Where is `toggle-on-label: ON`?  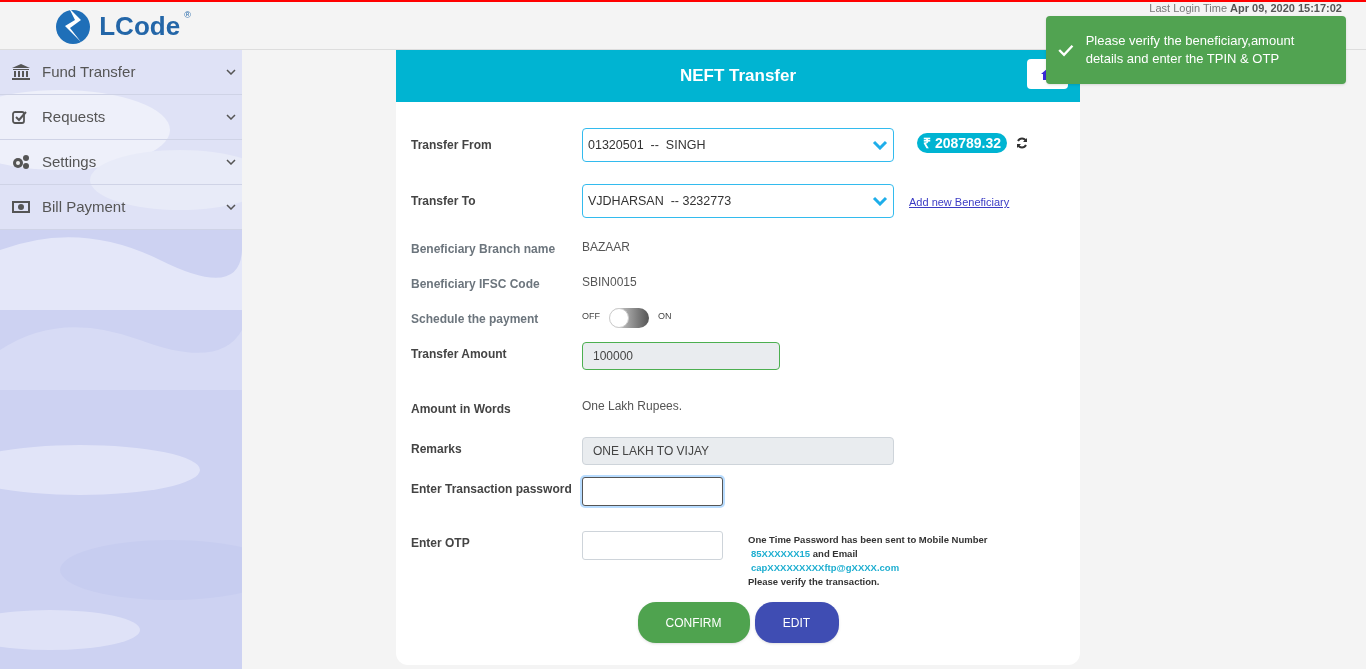 toggle-on-label: ON is located at coordinates (665, 316).